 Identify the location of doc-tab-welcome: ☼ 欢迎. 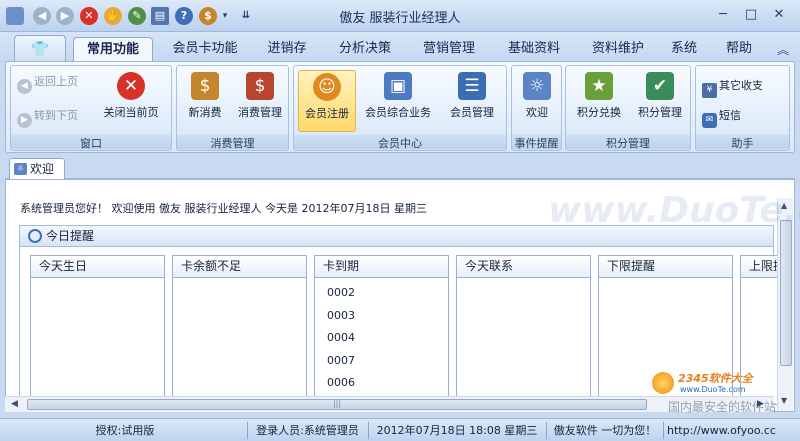
(37, 169).